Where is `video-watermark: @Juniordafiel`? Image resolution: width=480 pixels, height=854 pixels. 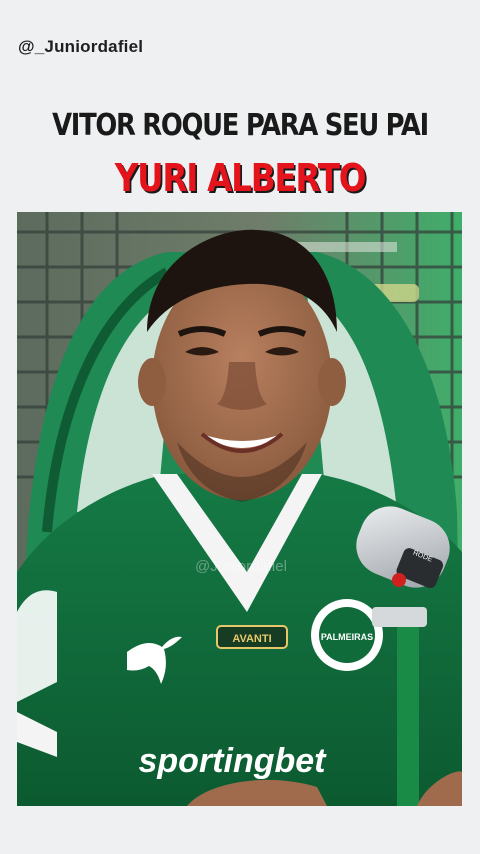
video-watermark: @Juniordafiel is located at coordinates (241, 566).